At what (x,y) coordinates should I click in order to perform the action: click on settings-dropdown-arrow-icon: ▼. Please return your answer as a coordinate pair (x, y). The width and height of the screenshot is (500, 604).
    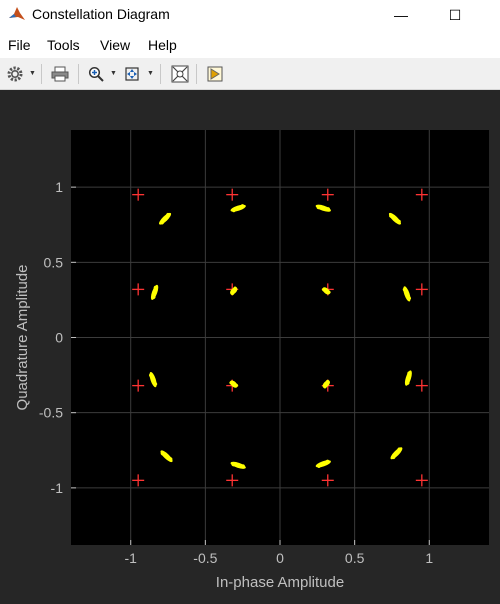
    Looking at the image, I should click on (32, 73).